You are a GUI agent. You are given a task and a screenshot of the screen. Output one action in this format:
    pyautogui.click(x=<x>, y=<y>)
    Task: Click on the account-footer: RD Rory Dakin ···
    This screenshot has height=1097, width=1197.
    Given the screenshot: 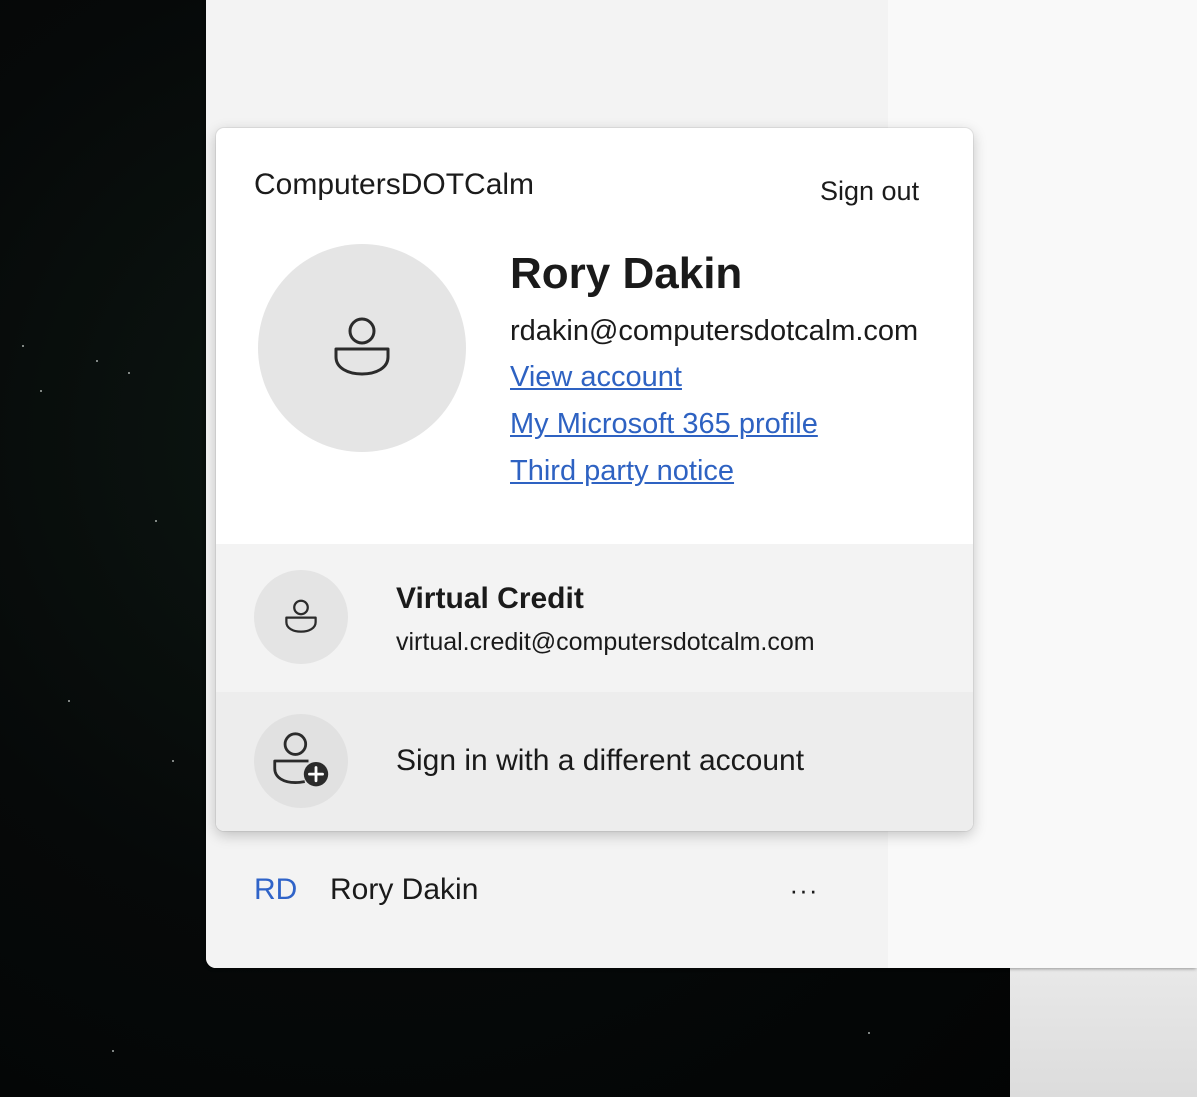 What is the action you would take?
    pyautogui.click(x=535, y=890)
    